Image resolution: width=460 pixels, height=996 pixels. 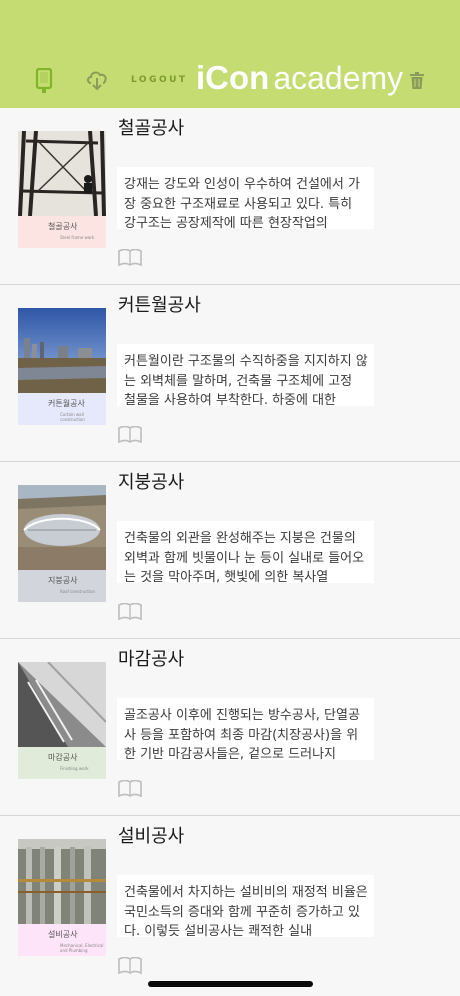 What do you see at coordinates (151, 481) in the screenshot?
I see `course-title: 지붕공사` at bounding box center [151, 481].